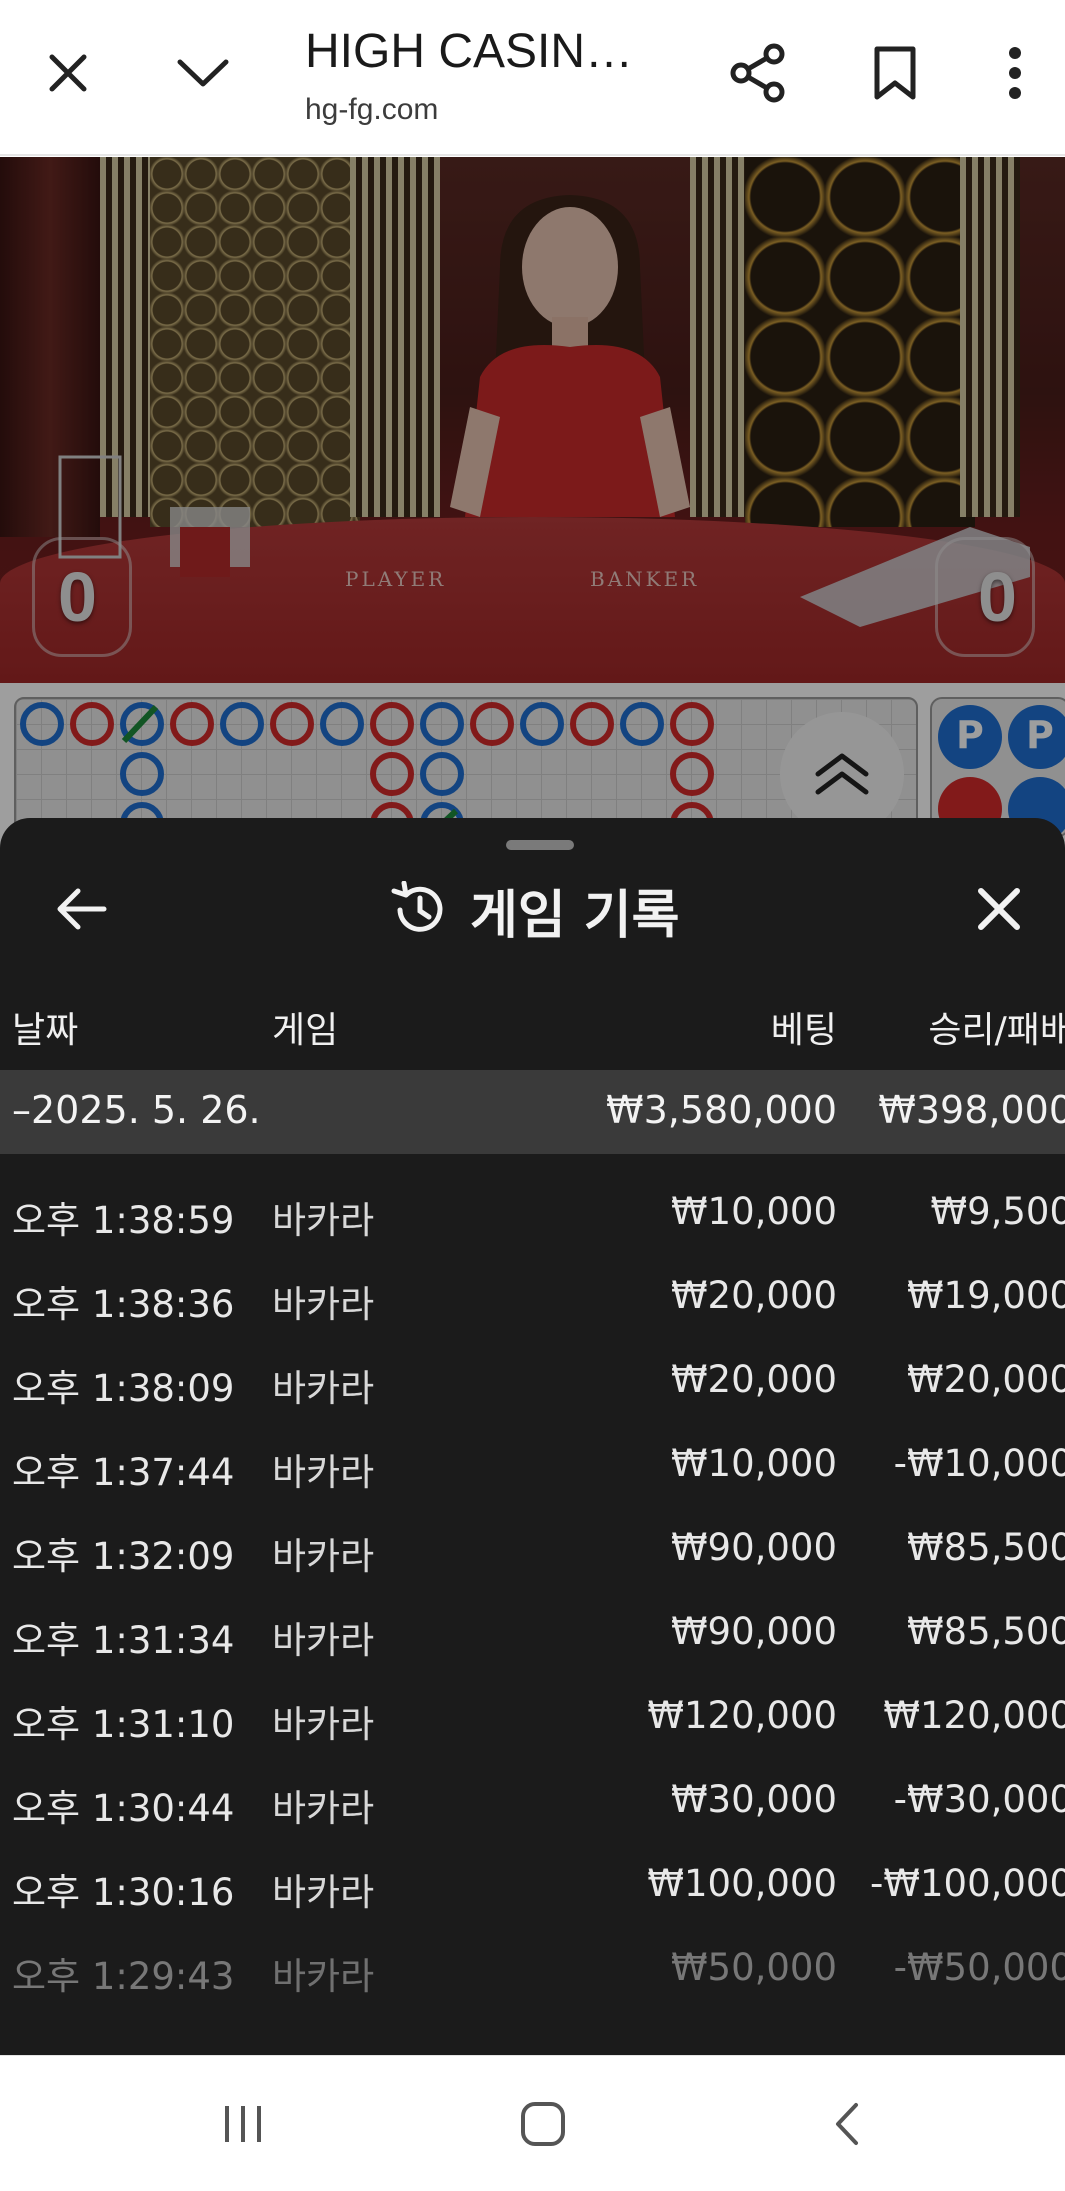 The image size is (1065, 2191). What do you see at coordinates (123, 1304) in the screenshot?
I see `row-time: 오후 1:38:36` at bounding box center [123, 1304].